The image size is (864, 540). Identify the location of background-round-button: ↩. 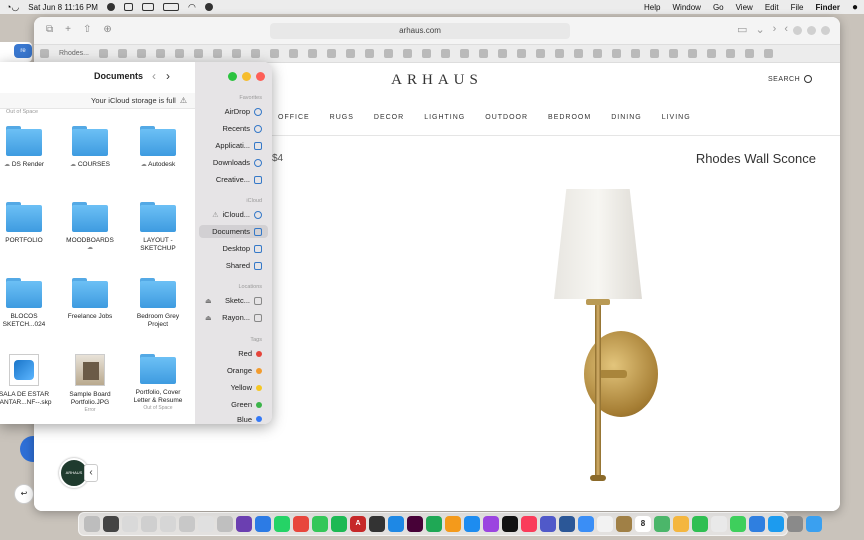
(24, 494).